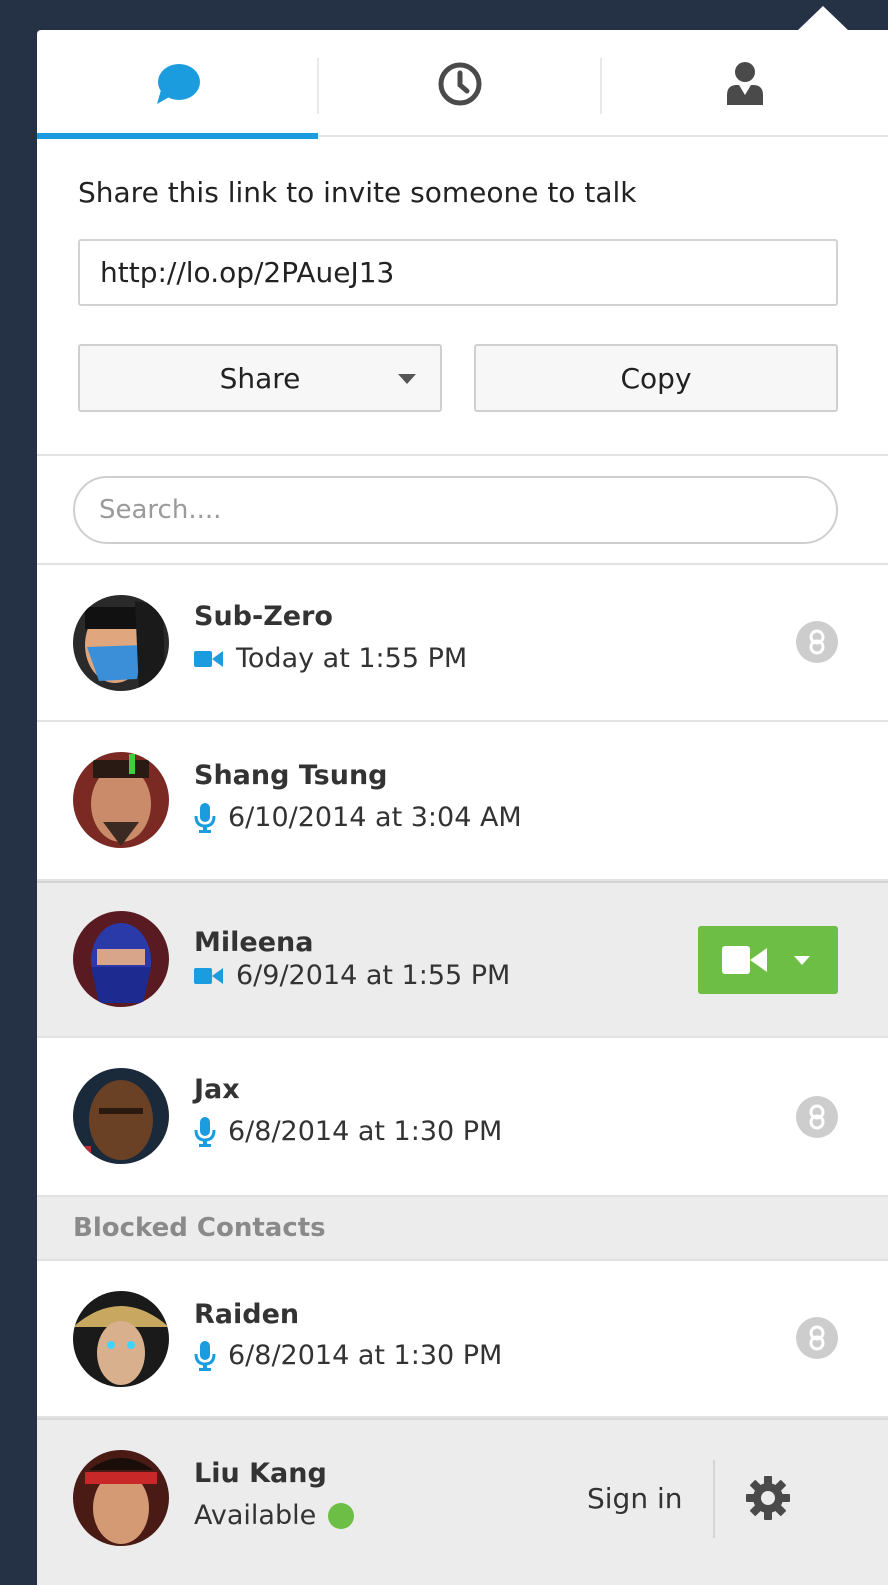  I want to click on contact-row-jax: Jax 6/8/2014 at 1:30 PM, so click(462, 1118).